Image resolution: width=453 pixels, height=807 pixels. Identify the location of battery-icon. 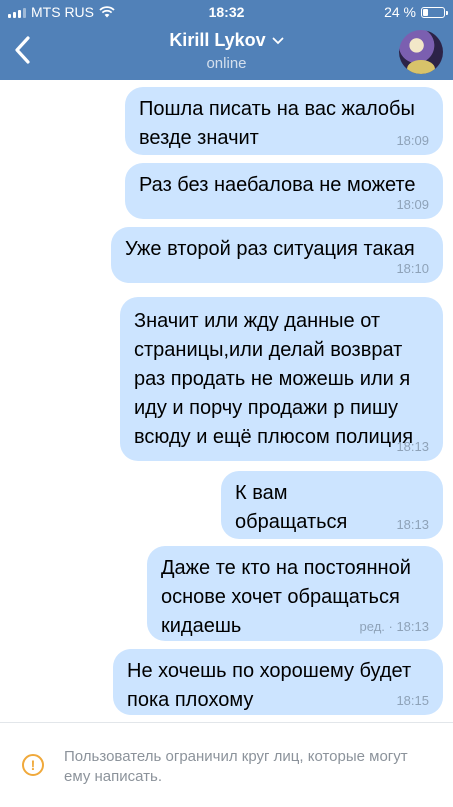
(434, 12).